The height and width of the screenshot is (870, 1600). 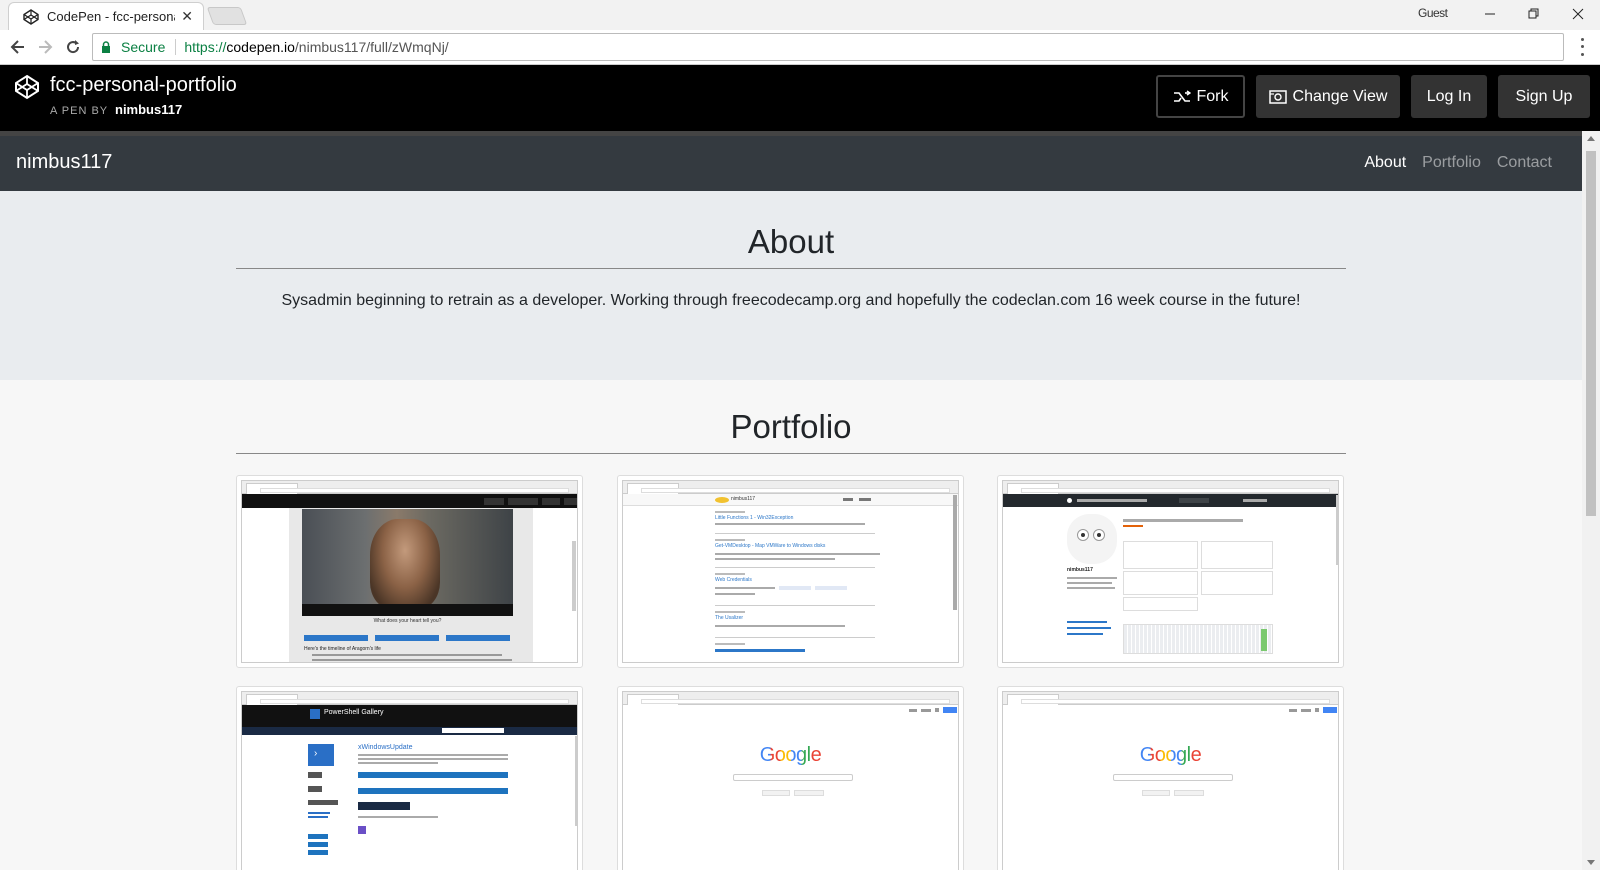 I want to click on portfolio-thumbnail: nimbus117, so click(x=1170, y=571).